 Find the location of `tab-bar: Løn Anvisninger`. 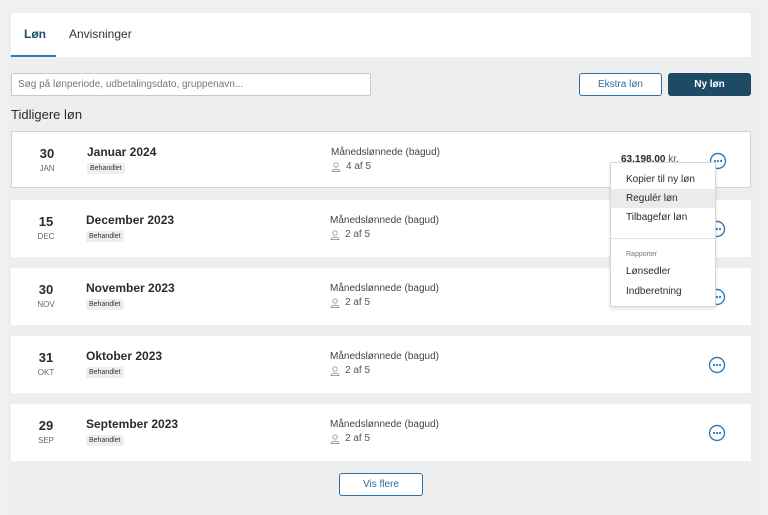

tab-bar: Løn Anvisninger is located at coordinates (381, 35).